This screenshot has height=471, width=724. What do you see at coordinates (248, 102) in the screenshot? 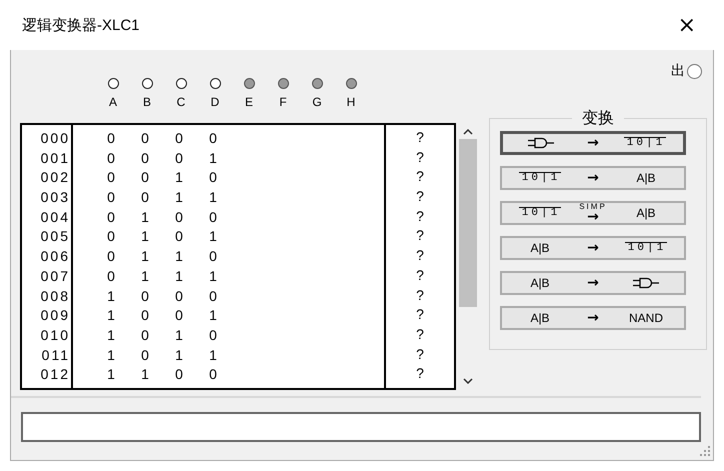
I see `input-label: E` at bounding box center [248, 102].